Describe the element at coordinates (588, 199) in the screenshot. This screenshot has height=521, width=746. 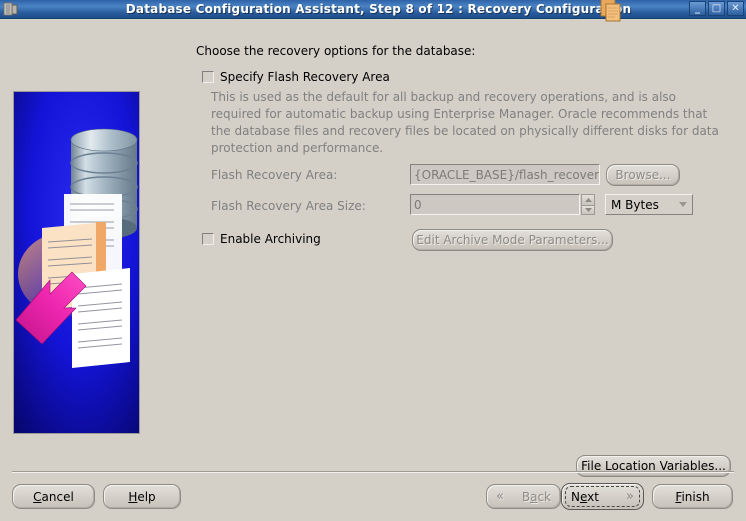
I see `stepper-up-icon` at that location.